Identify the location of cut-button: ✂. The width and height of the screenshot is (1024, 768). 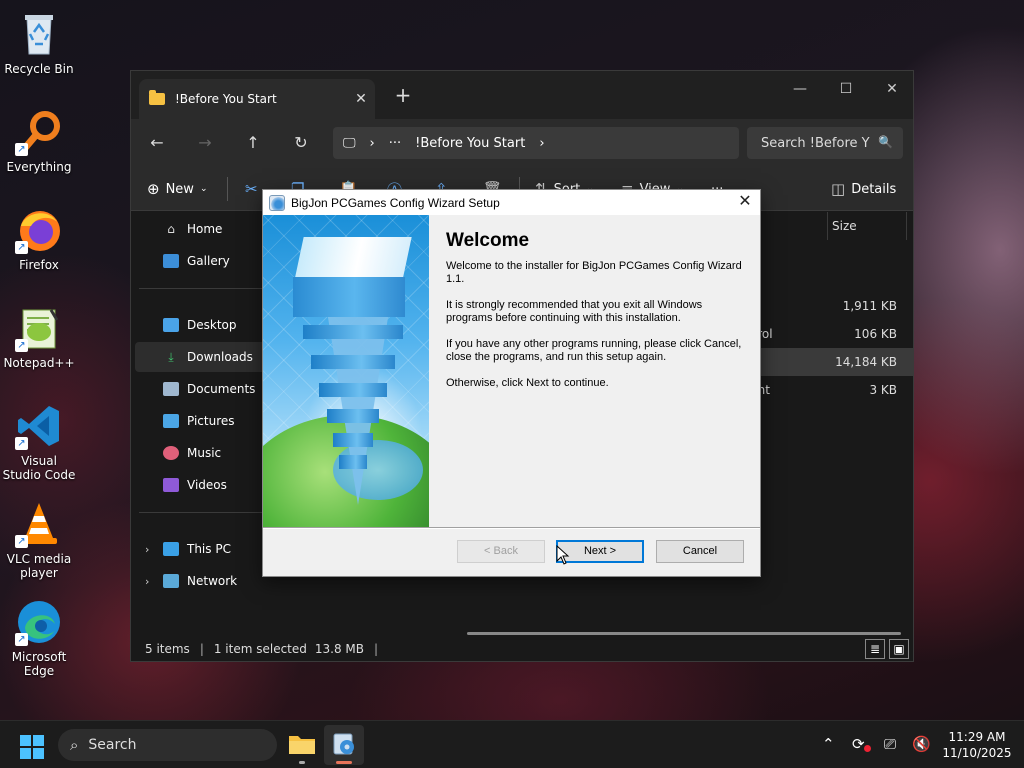
(254, 189).